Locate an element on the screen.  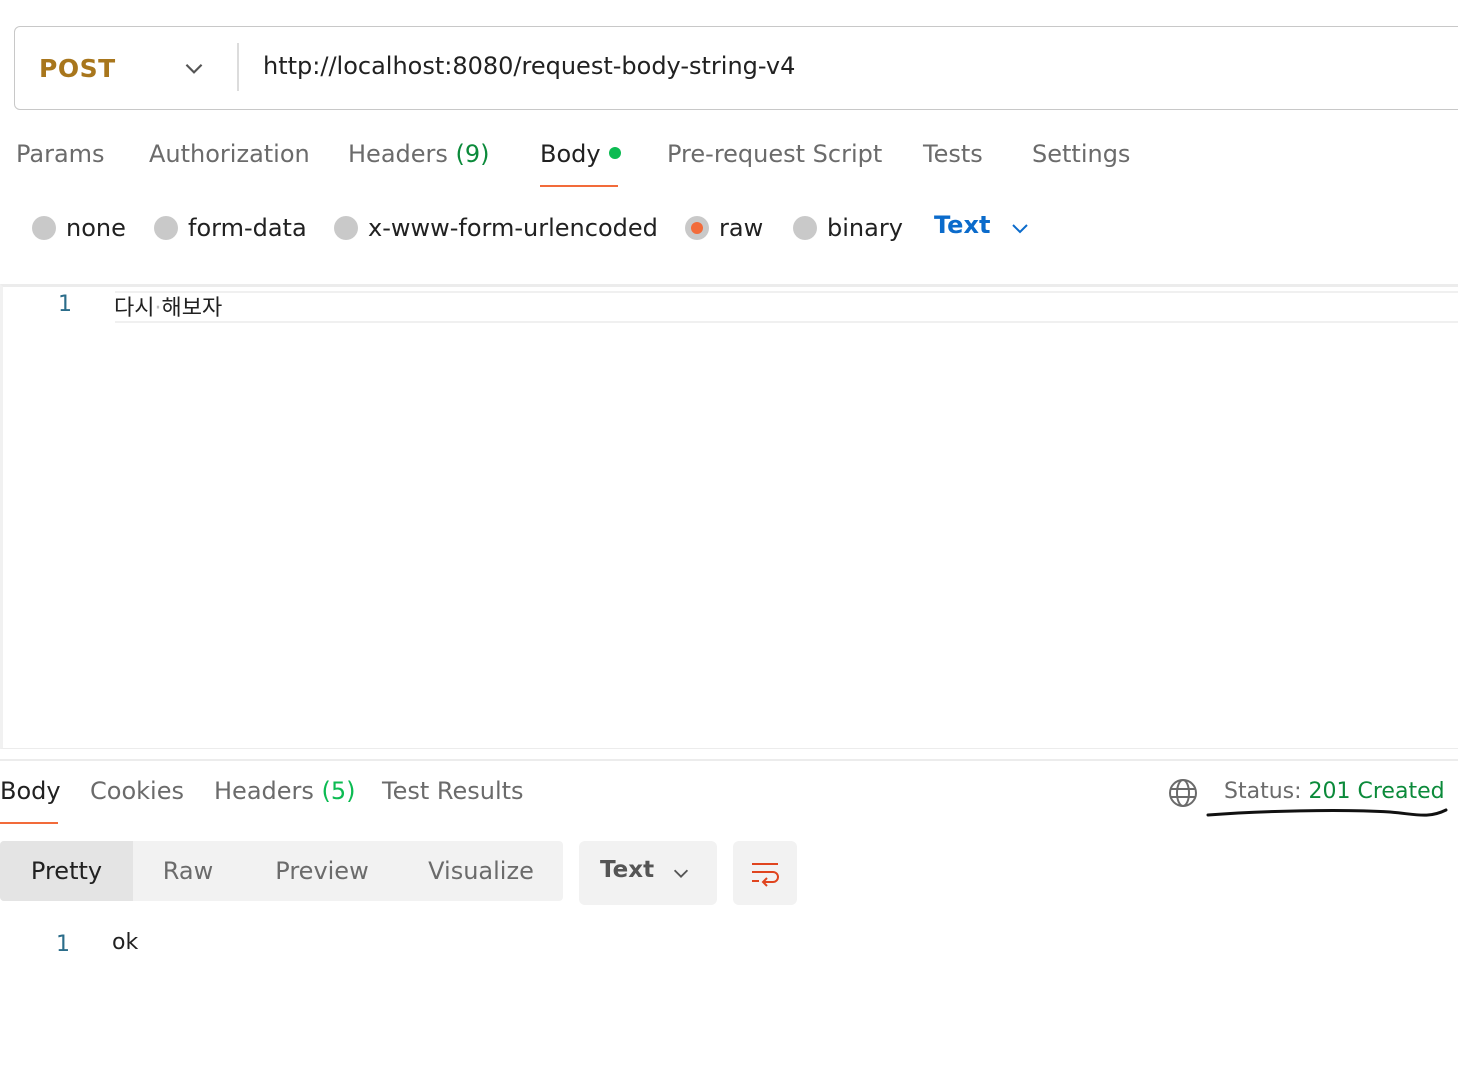
radio-x-www-form-urlencoded: x-www-form-urlencoded is located at coordinates (496, 228).